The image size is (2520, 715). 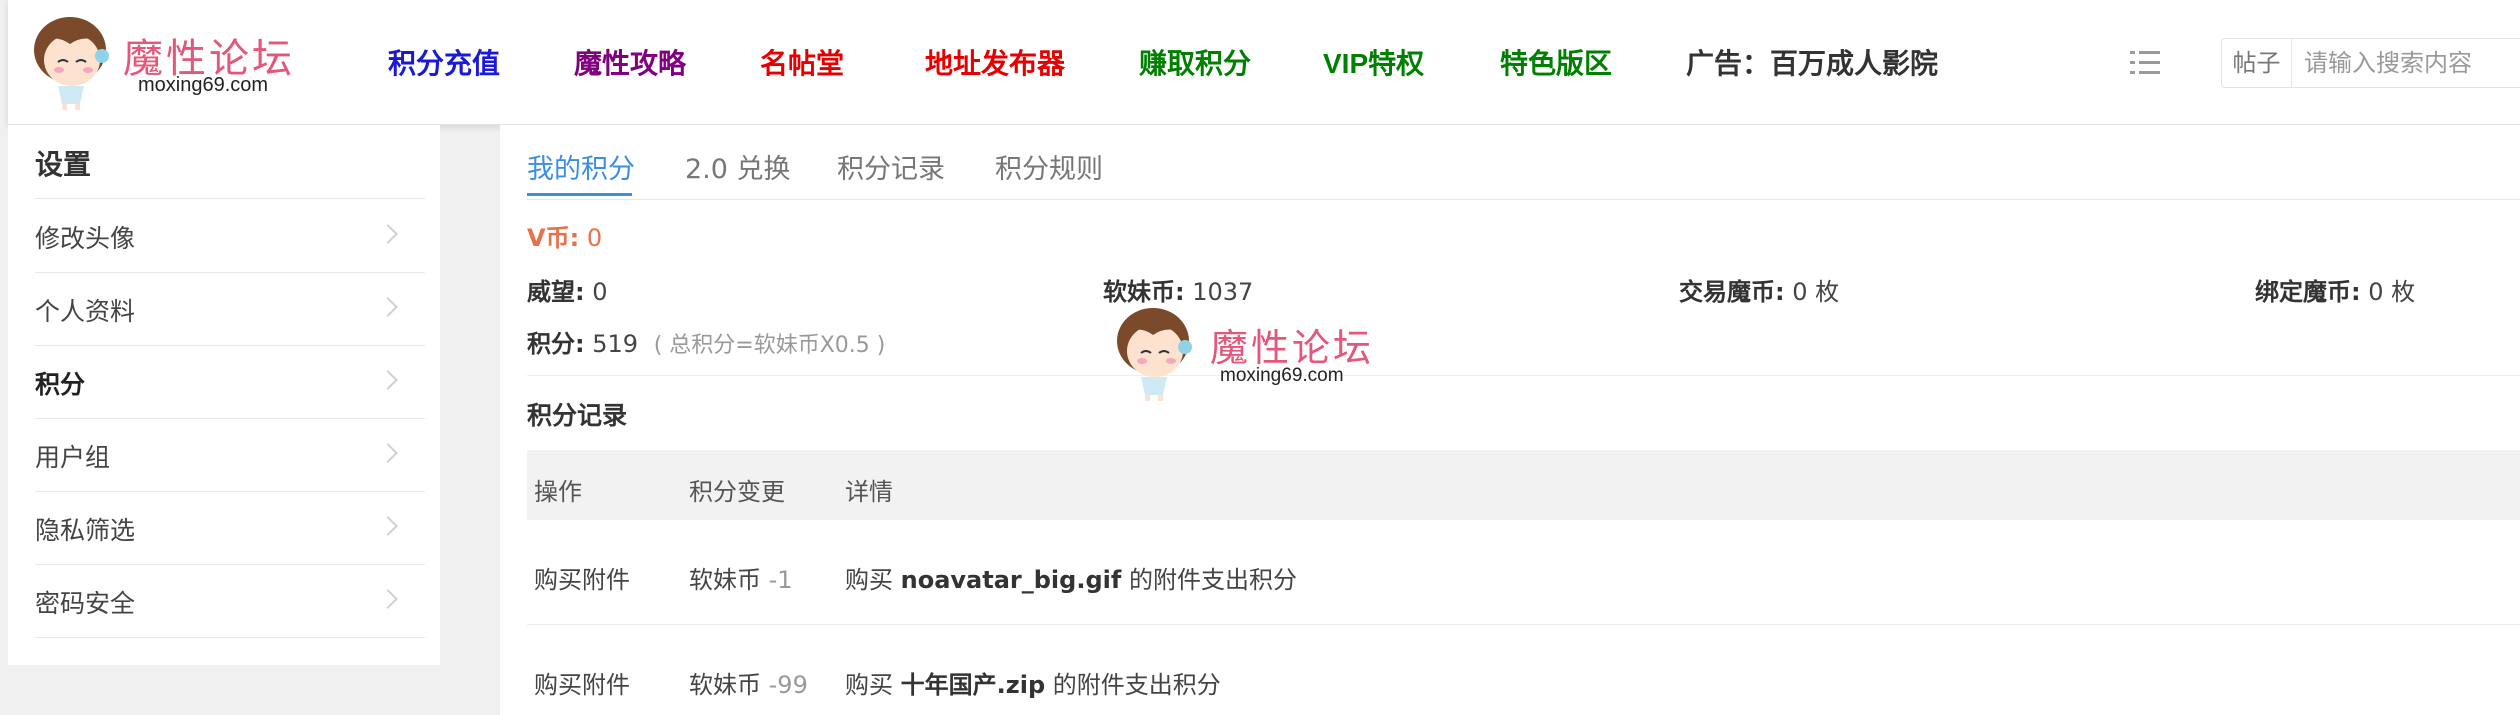 What do you see at coordinates (230, 600) in the screenshot?
I see `sidebar-item-security: 密码安全` at bounding box center [230, 600].